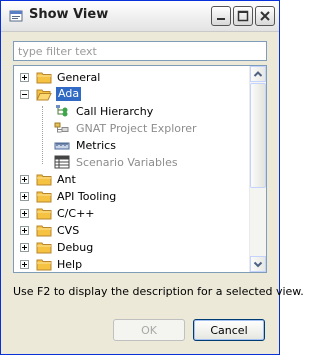 This screenshot has height=355, width=320. What do you see at coordinates (132, 77) in the screenshot?
I see `tree-item-general: General` at bounding box center [132, 77].